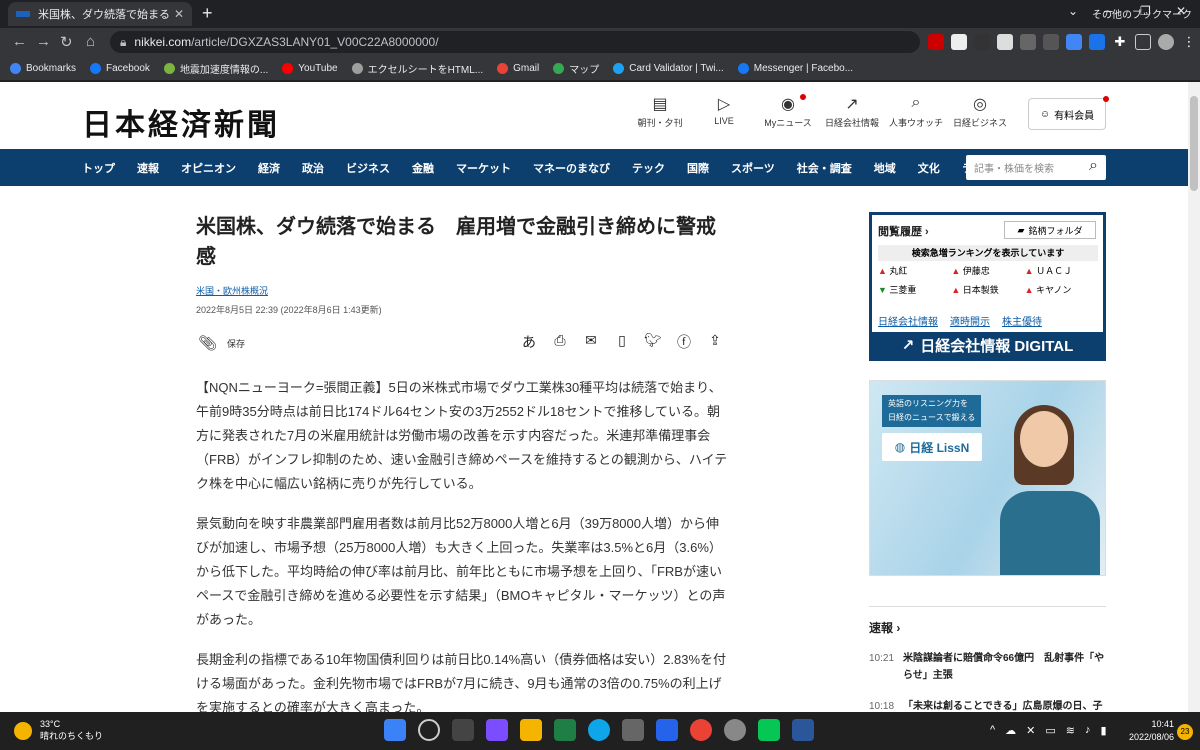  I want to click on print-icon: ⎙, so click(560, 341).